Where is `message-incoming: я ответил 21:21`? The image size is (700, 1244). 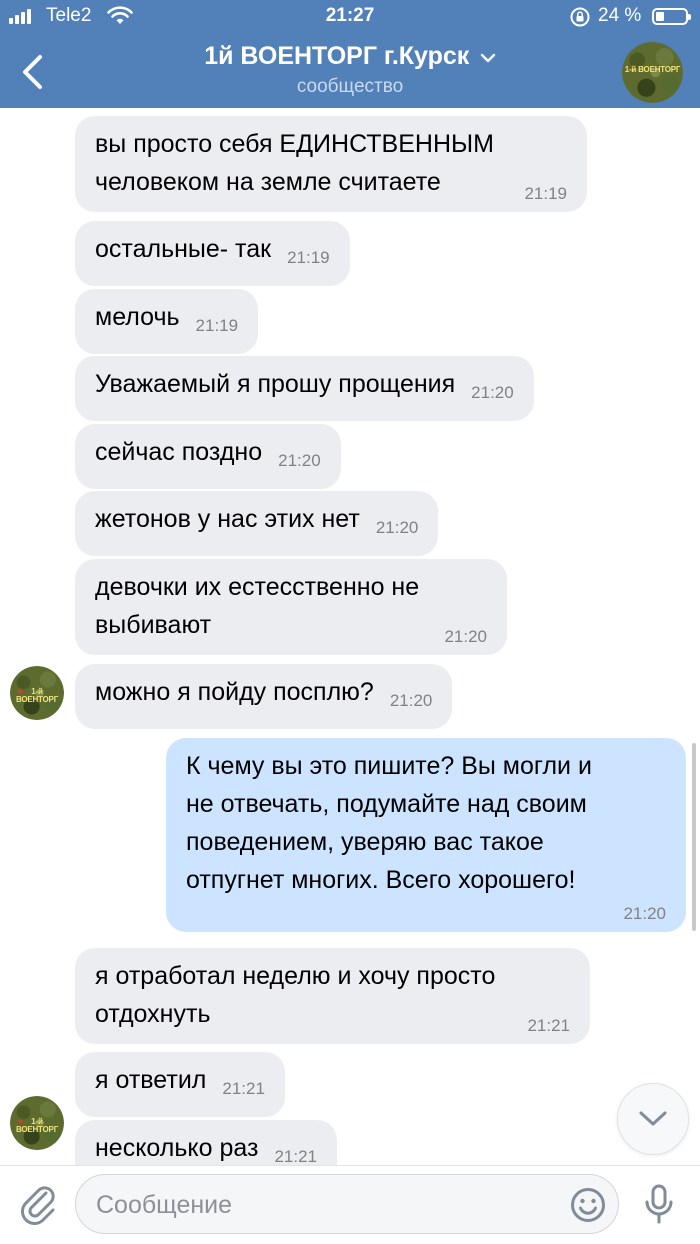 message-incoming: я ответил 21:21 is located at coordinates (180, 1084).